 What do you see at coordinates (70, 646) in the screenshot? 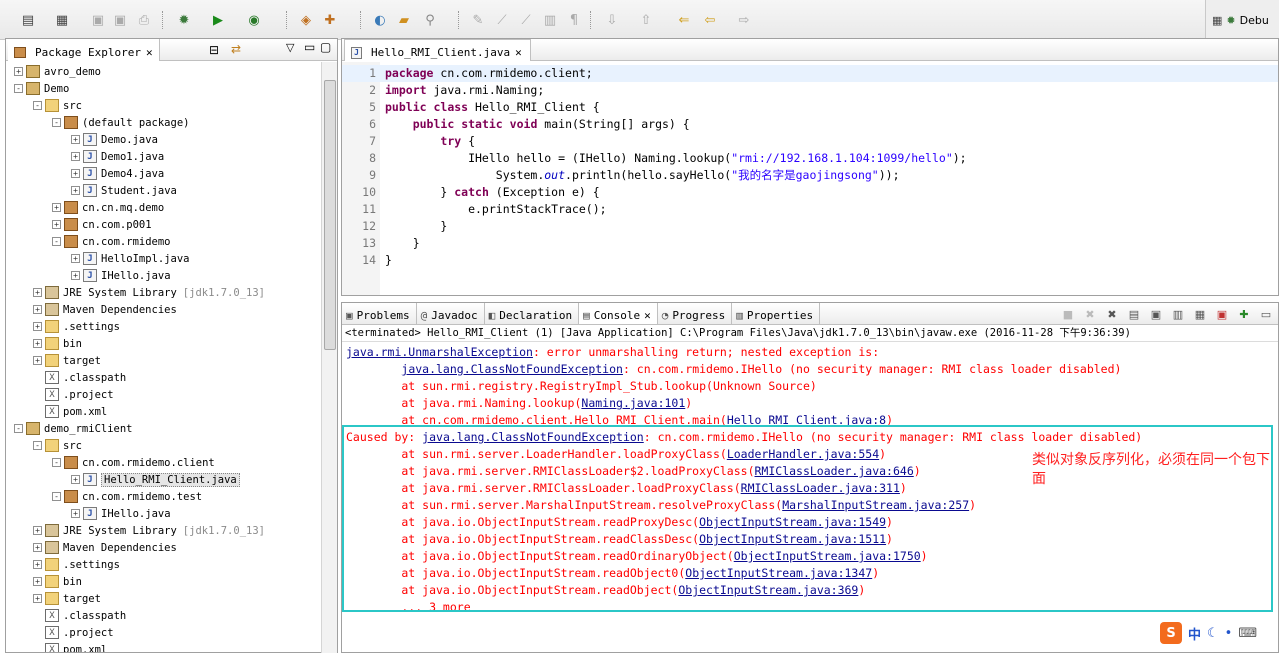
I see `tree-item: Xpom.xml` at bounding box center [70, 646].